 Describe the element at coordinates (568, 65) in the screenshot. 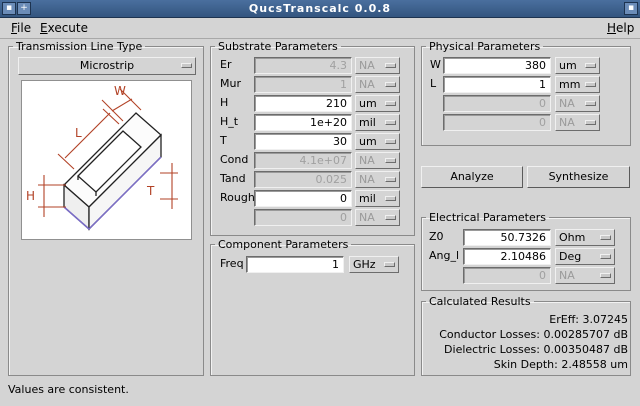

I see `physical-w-unit-value: um` at that location.